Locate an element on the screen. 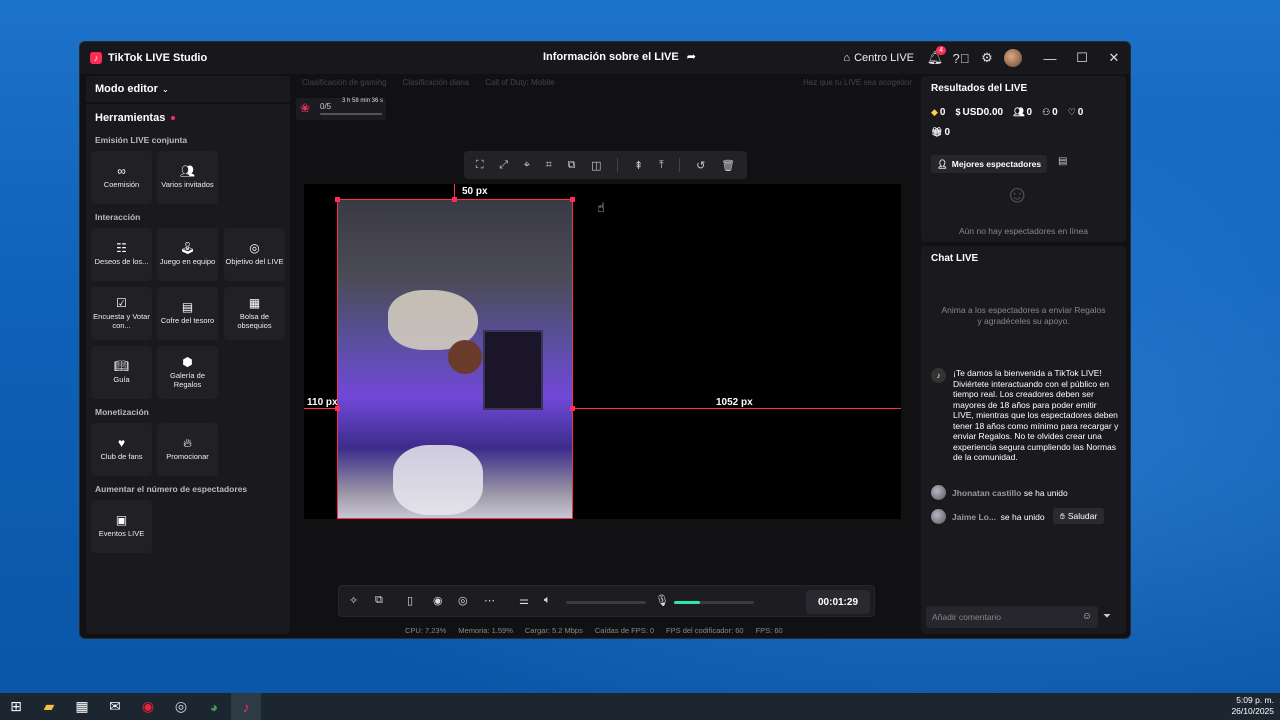 Image resolution: width=1280 pixels, height=720 pixels. tool-galeria: ⬢ Galería de Regalos is located at coordinates (187, 372).